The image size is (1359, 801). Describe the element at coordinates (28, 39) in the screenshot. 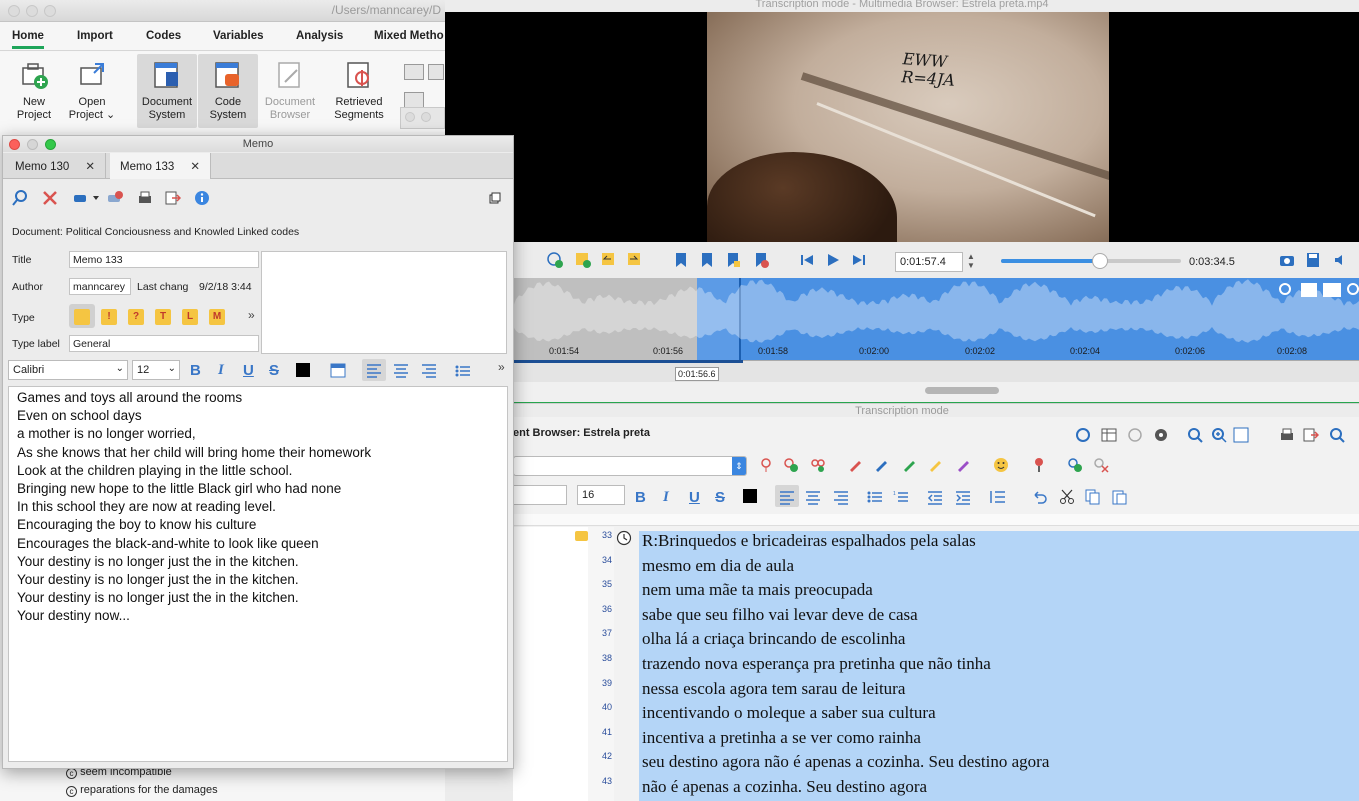

I see `tab-home: Home` at that location.